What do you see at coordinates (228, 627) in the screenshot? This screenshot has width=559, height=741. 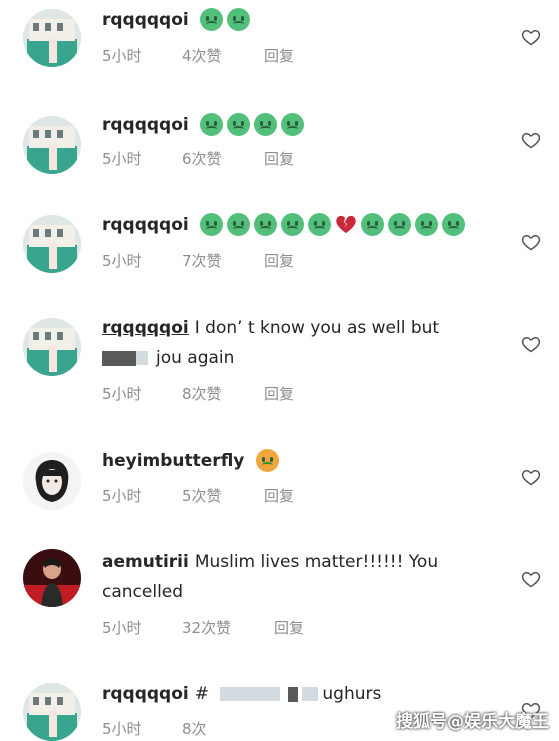 I see `like-count: 32次赞` at bounding box center [228, 627].